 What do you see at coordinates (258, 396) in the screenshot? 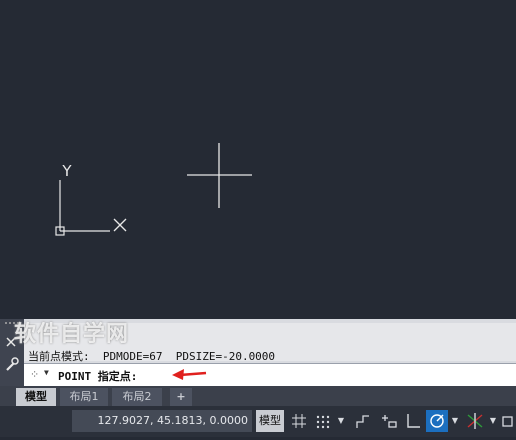
I see `layout-tabs: 模型 布局1 布局2 +` at bounding box center [258, 396].